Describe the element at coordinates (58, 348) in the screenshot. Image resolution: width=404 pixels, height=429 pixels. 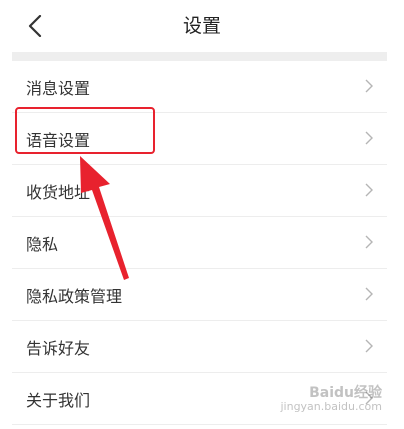
I see `settings-item-label: 告诉好友` at that location.